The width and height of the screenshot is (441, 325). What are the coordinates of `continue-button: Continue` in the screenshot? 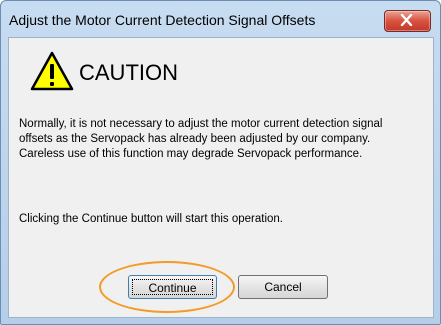 It's located at (172, 287).